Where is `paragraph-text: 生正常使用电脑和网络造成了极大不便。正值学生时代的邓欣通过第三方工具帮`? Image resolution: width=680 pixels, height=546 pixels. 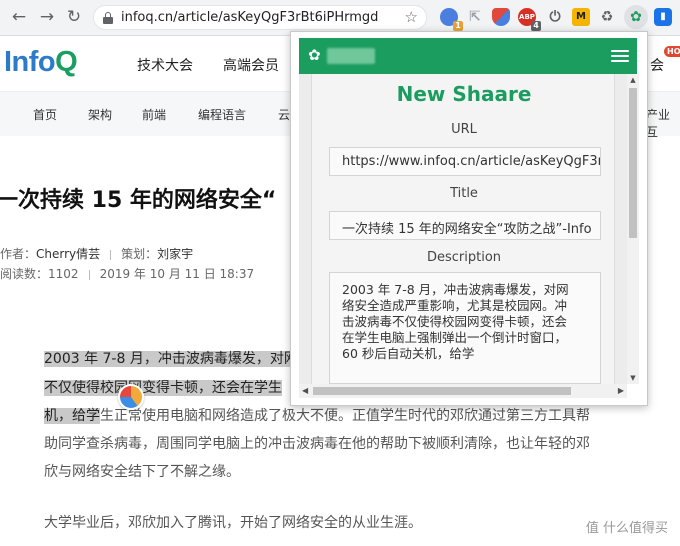
paragraph-text: 生正常使用电脑和网络造成了极大不便。正值学生时代的邓欣通过第三方工具帮 is located at coordinates (345, 416).